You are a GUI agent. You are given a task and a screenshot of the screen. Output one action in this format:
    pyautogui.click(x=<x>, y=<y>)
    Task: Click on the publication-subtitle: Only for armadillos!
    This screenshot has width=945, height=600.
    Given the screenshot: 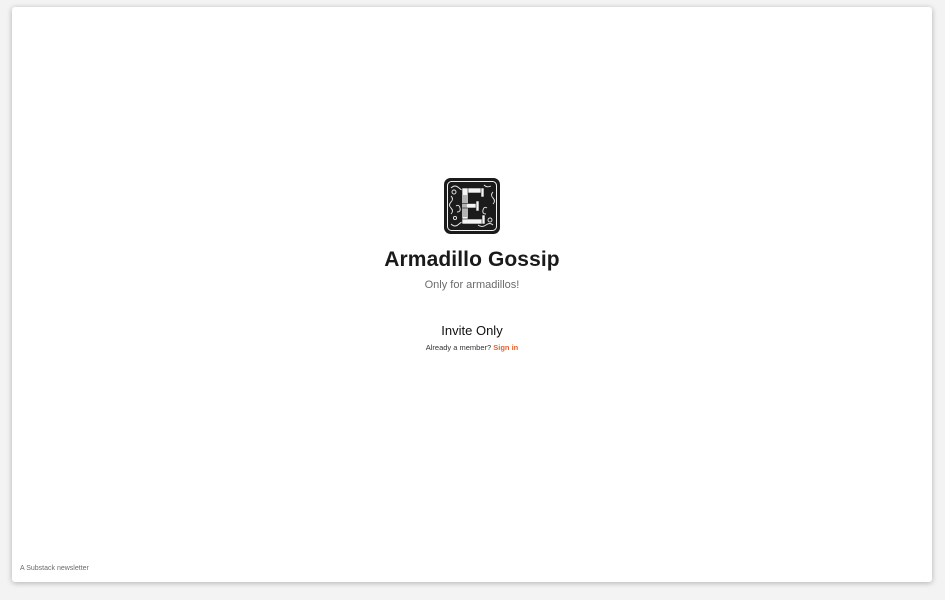 What is the action you would take?
    pyautogui.click(x=472, y=285)
    